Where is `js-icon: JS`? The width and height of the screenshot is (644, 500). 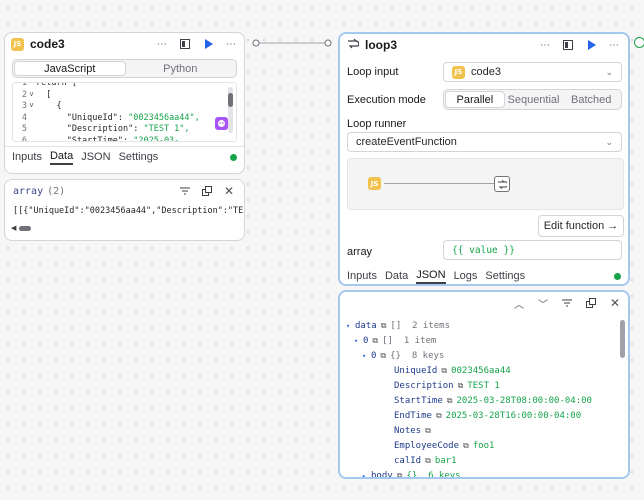 js-icon: JS is located at coordinates (458, 72).